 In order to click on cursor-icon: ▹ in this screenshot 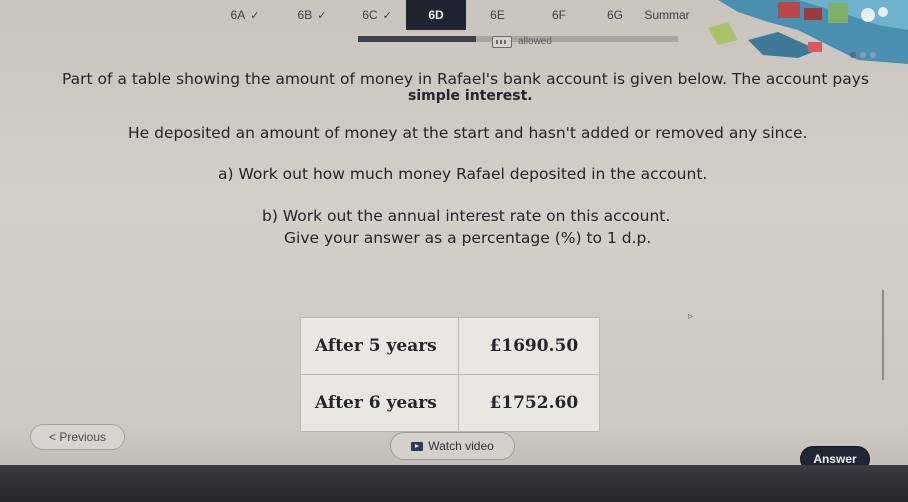, I will do `click(691, 316)`.